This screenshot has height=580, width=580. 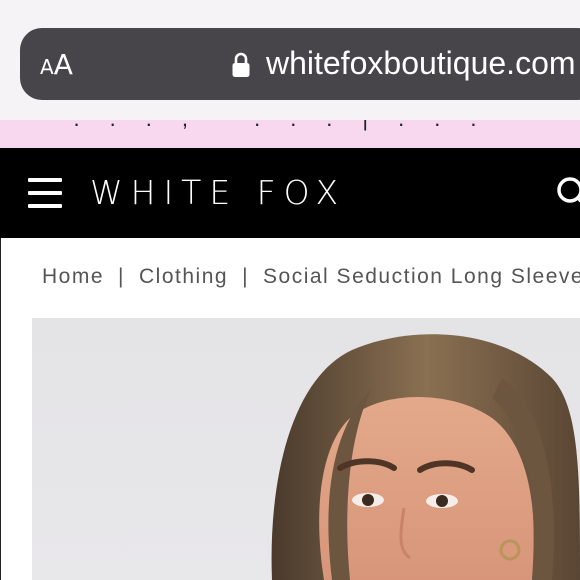 I want to click on menu-button, so click(x=45, y=193).